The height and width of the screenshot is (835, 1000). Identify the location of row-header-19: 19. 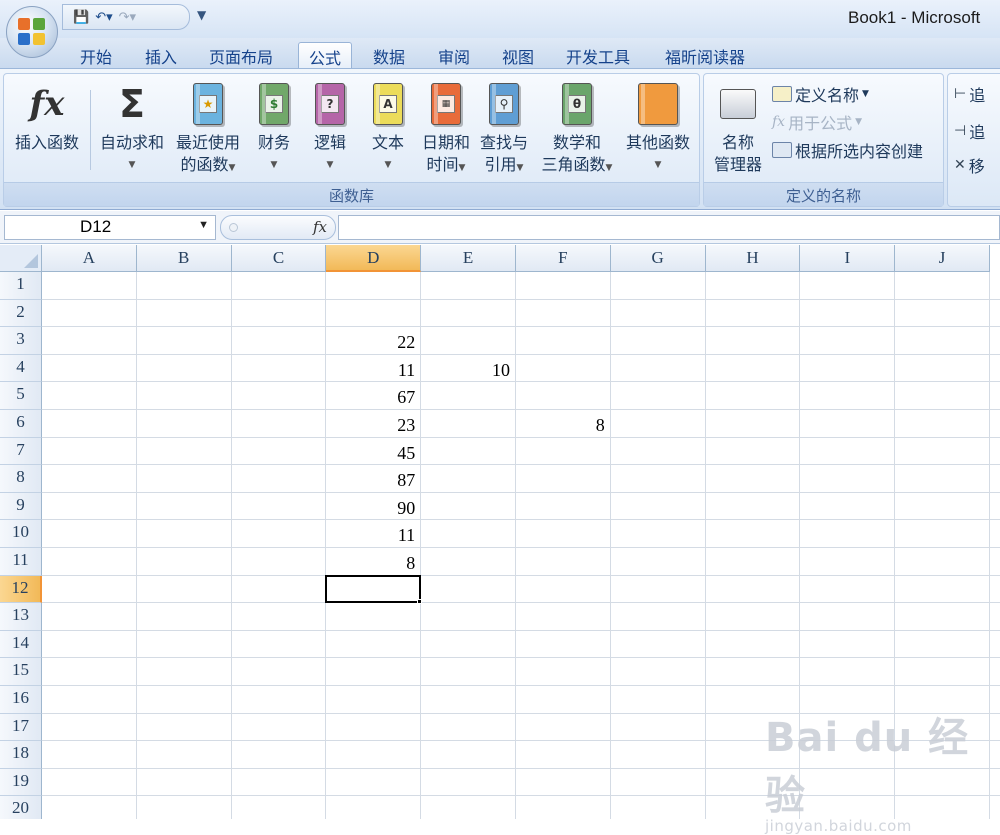
(21, 782).